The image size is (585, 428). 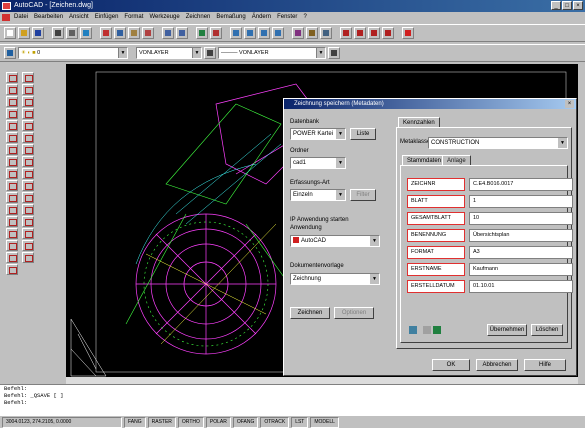 What do you see at coordinates (28, 101) in the screenshot?
I see `mirror-icon` at bounding box center [28, 101].